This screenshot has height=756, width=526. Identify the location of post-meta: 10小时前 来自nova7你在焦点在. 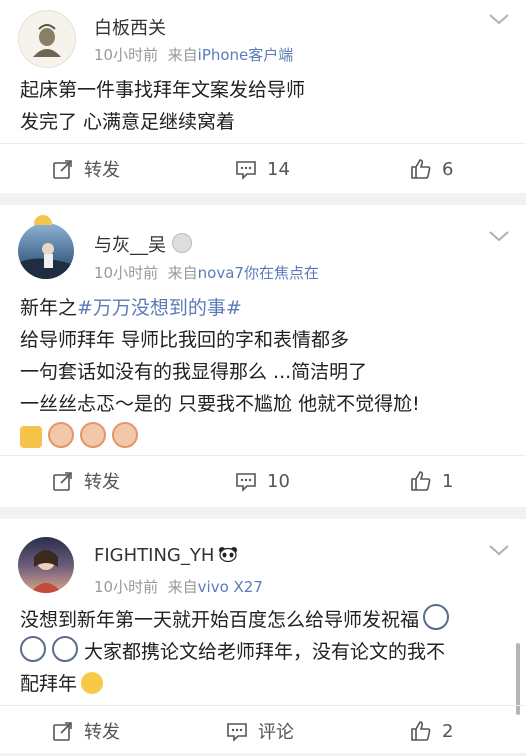
(206, 272).